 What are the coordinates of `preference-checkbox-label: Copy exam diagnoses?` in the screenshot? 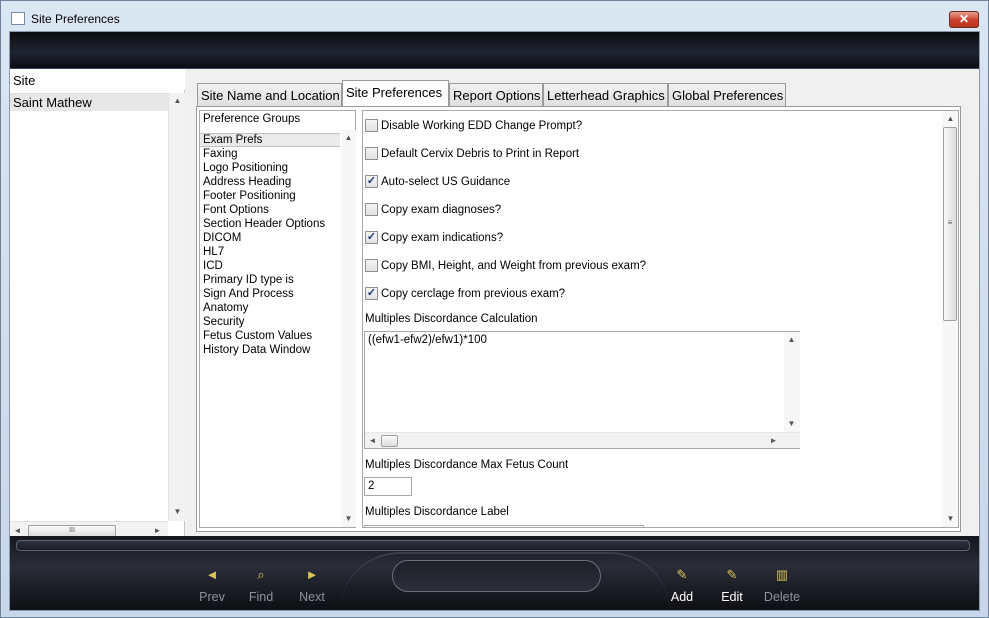 It's located at (441, 210).